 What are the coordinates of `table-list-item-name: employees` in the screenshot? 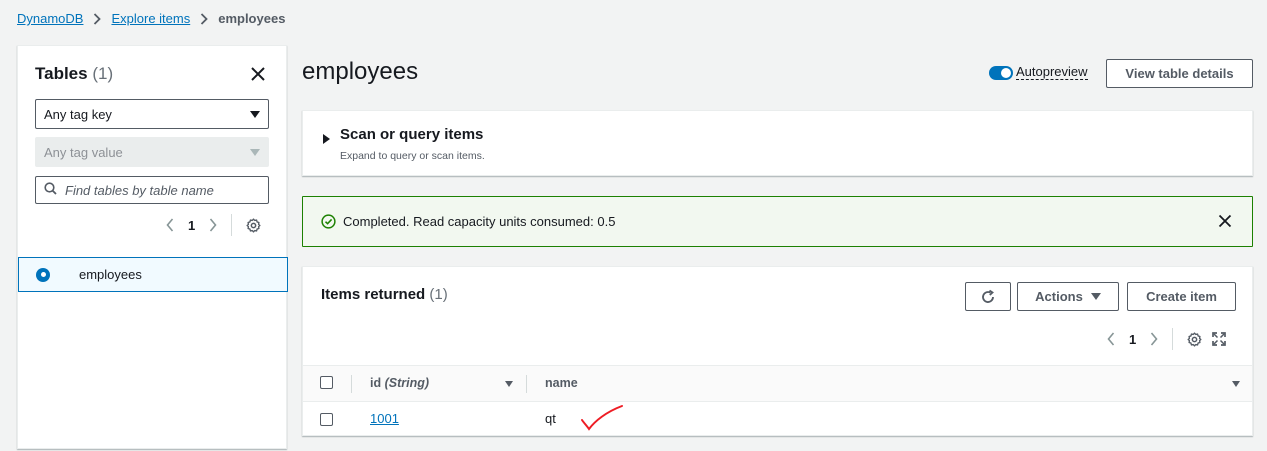 It's located at (110, 274).